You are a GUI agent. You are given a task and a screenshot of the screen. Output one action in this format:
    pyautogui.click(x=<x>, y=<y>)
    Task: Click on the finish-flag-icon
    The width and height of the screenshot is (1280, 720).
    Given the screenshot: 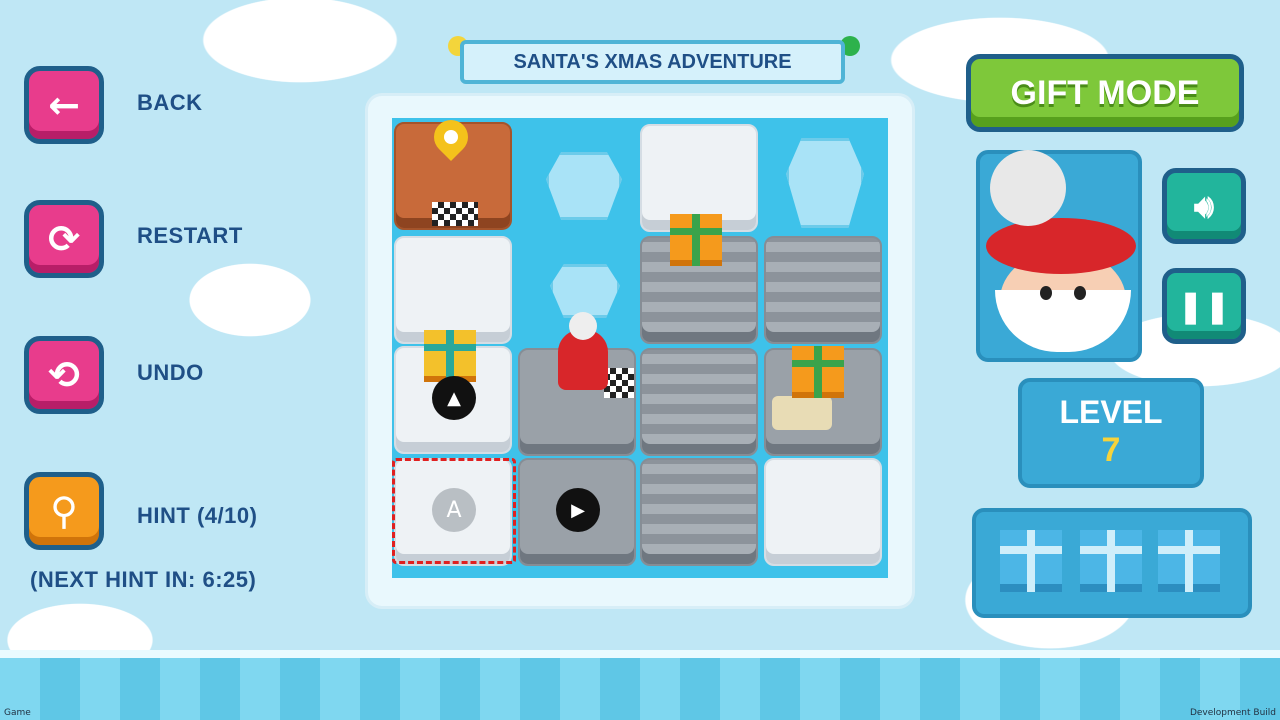 What is the action you would take?
    pyautogui.click(x=455, y=214)
    